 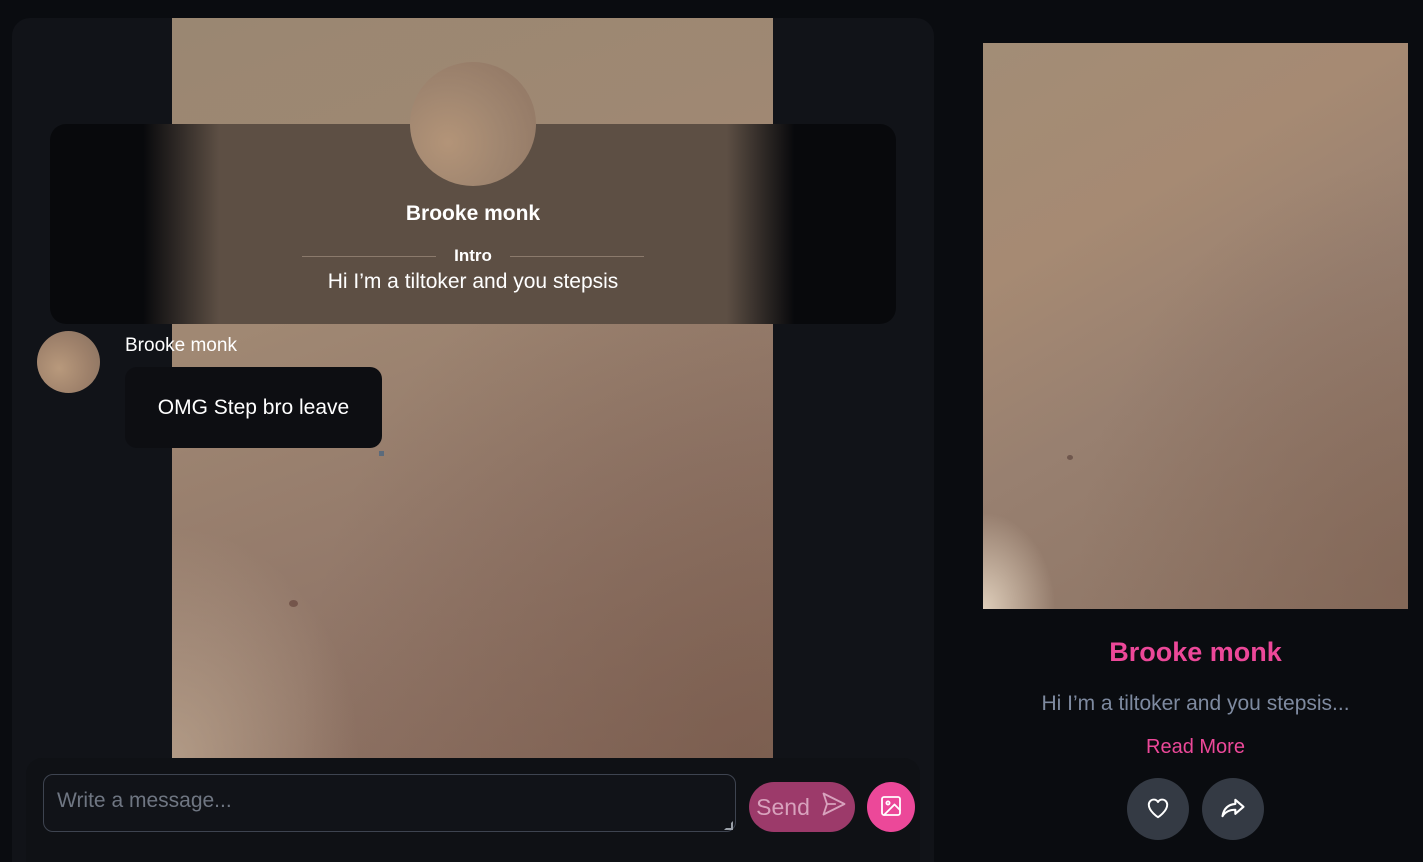 What do you see at coordinates (1195, 747) in the screenshot?
I see `read-more-link: Read More` at bounding box center [1195, 747].